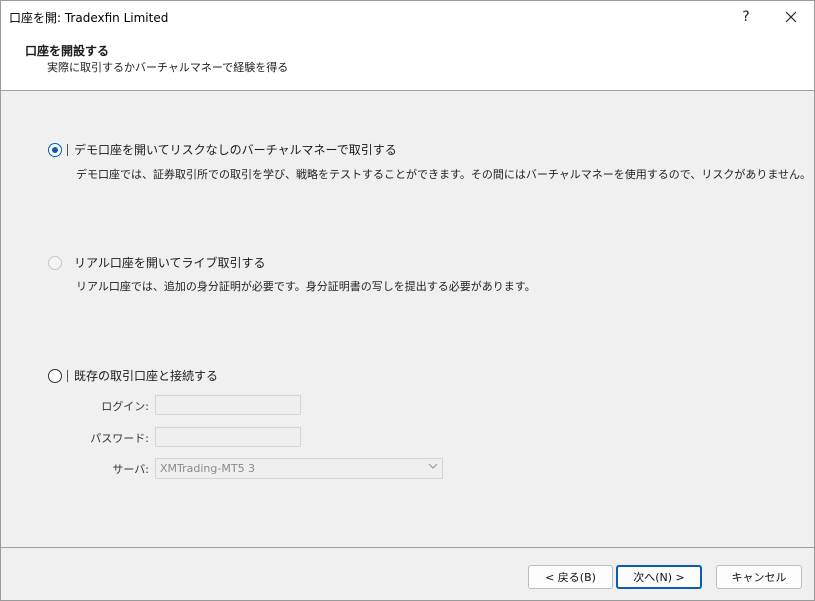 Image resolution: width=815 pixels, height=601 pixels. Describe the element at coordinates (146, 375) in the screenshot. I see `existing-account-label: 既存の取引口座と接続する` at that location.